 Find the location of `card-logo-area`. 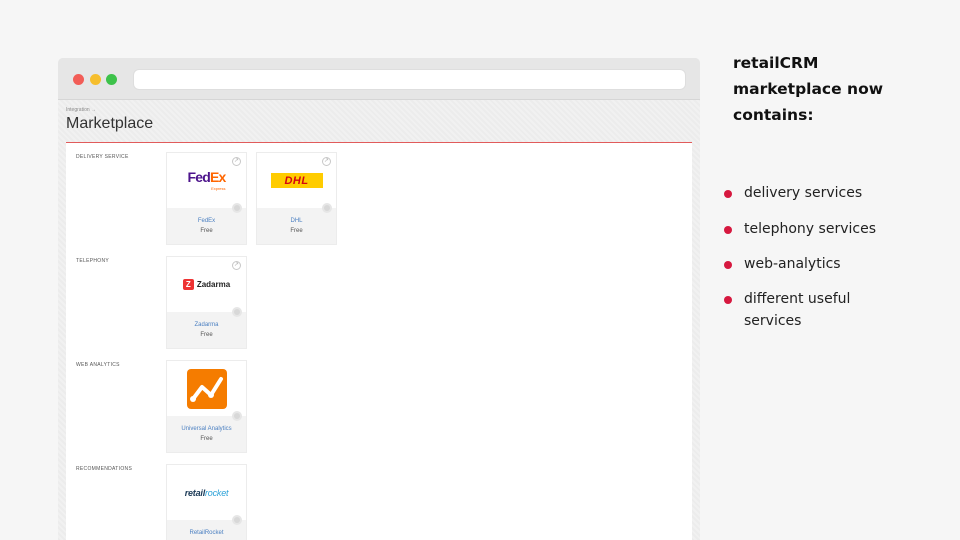

card-logo-area is located at coordinates (206, 388).